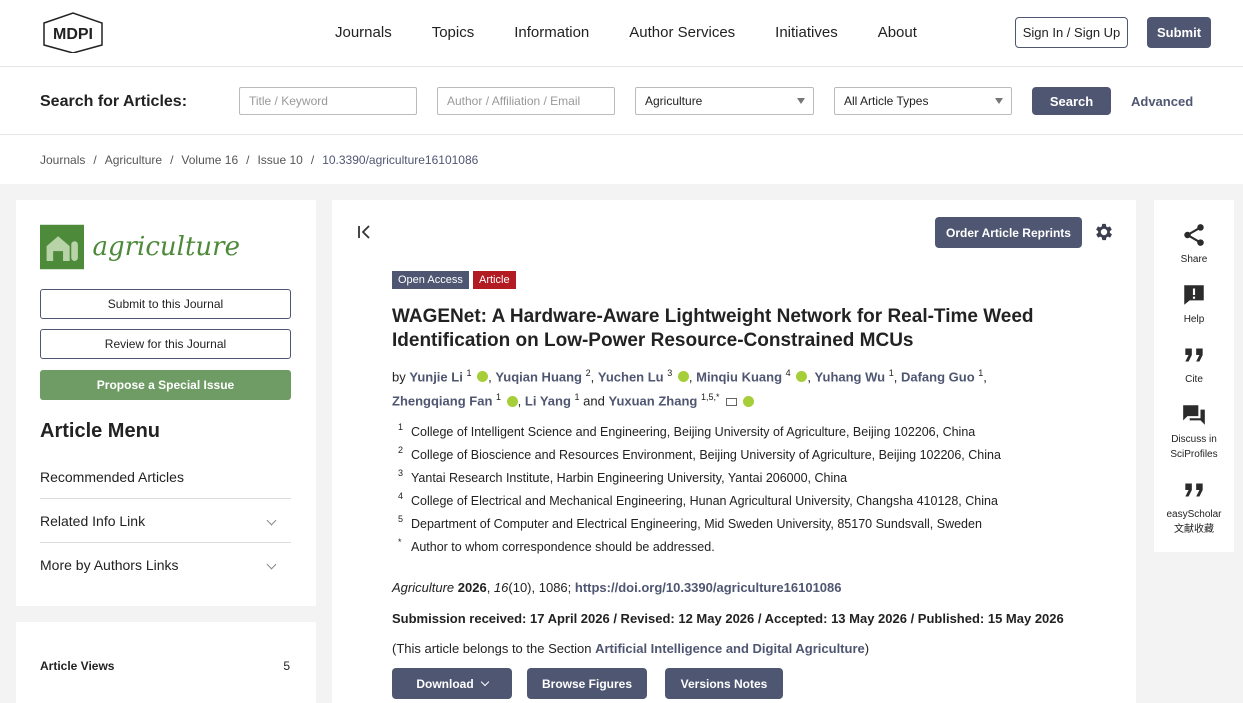 This screenshot has height=703, width=1243. What do you see at coordinates (724, 683) in the screenshot?
I see `versions-notes-button: Versions Notes` at bounding box center [724, 683].